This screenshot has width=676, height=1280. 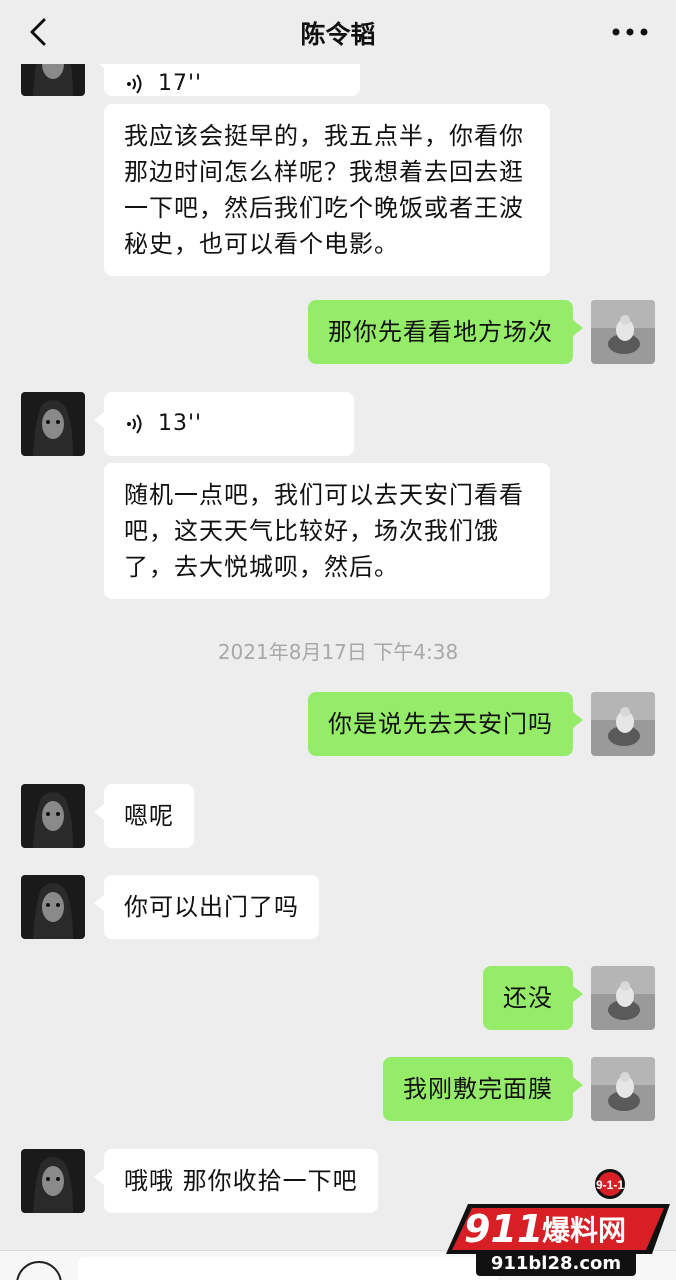 What do you see at coordinates (440, 332) in the screenshot?
I see `message-text: 那你先看看地方场次` at bounding box center [440, 332].